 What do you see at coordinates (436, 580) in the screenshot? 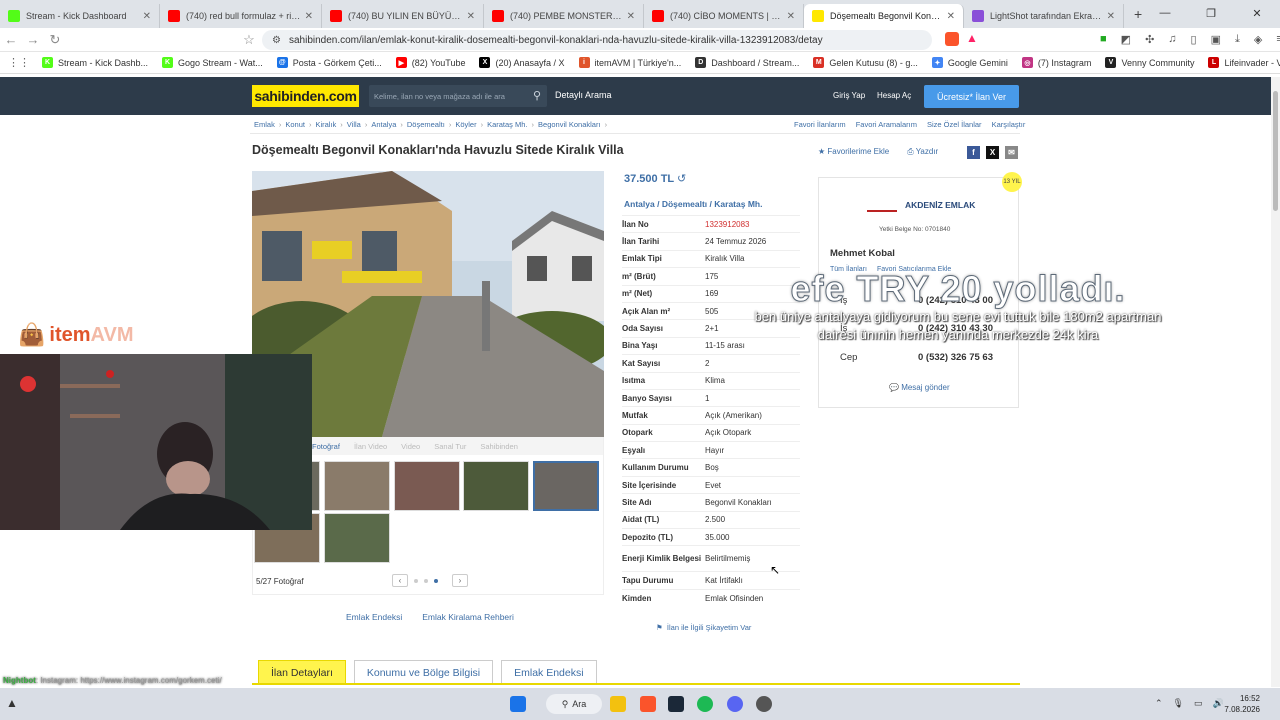
I see `page-dot-active` at bounding box center [436, 580].